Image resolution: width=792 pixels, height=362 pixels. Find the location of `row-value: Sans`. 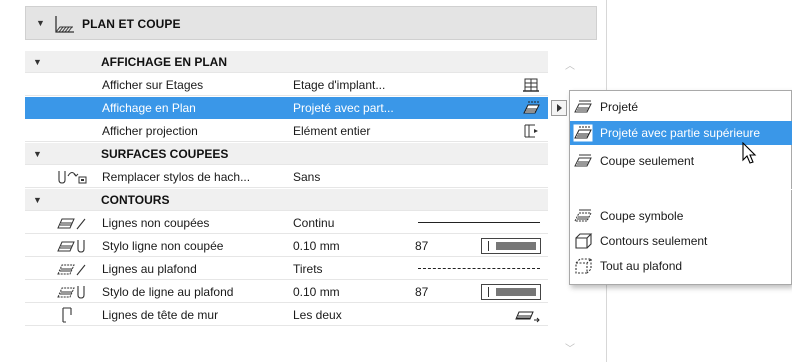

row-value: Sans is located at coordinates (306, 177).